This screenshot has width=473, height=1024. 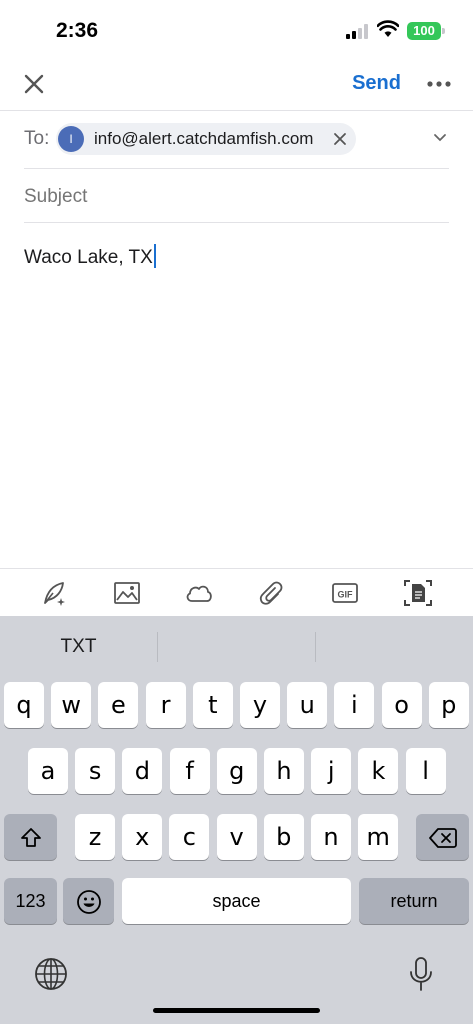 What do you see at coordinates (189, 837) in the screenshot?
I see `key-c: c` at bounding box center [189, 837].